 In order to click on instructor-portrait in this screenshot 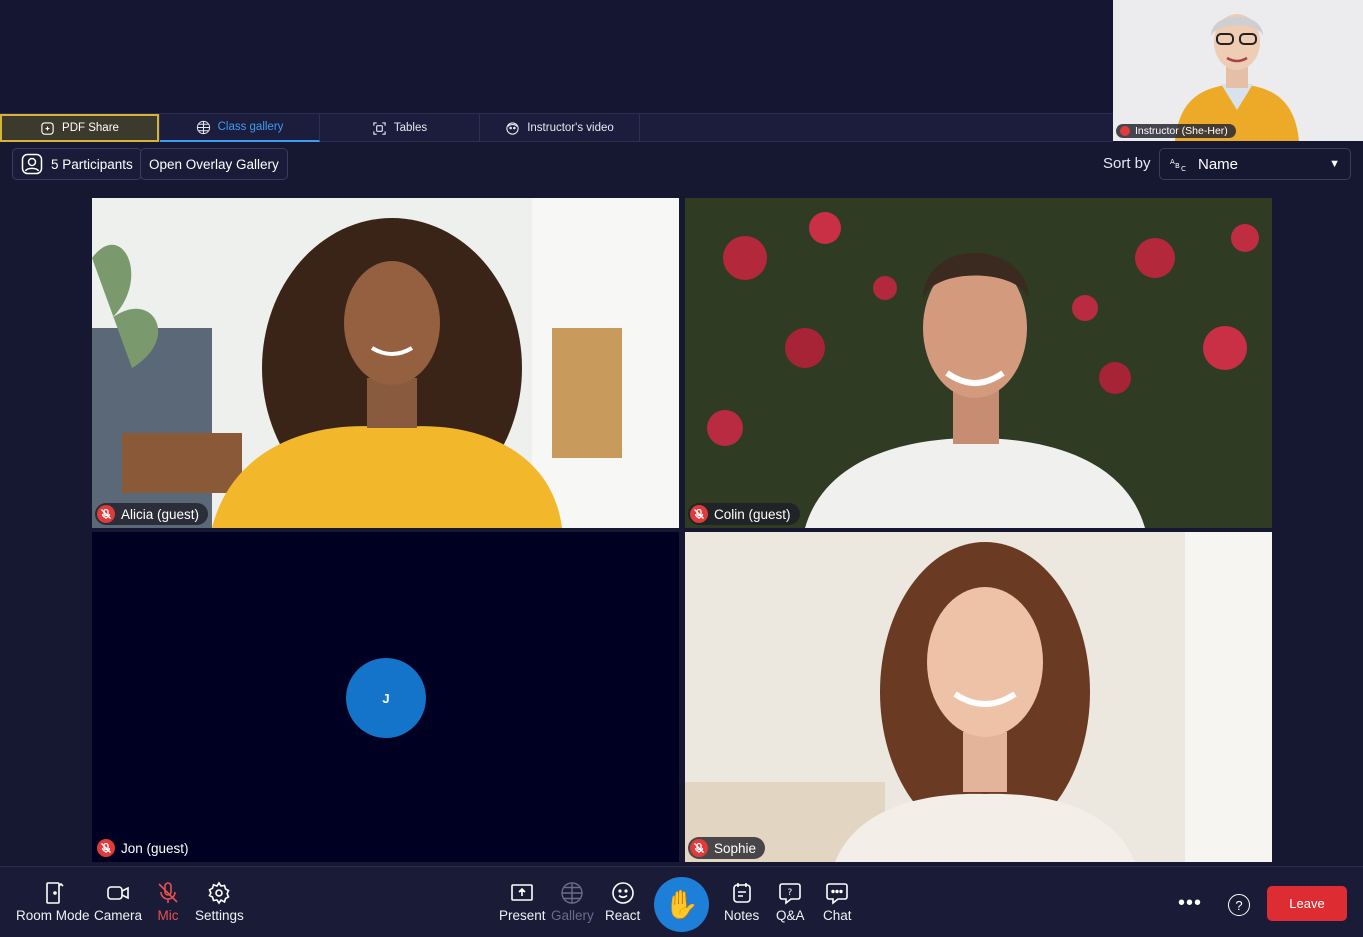, I will do `click(1238, 70)`.